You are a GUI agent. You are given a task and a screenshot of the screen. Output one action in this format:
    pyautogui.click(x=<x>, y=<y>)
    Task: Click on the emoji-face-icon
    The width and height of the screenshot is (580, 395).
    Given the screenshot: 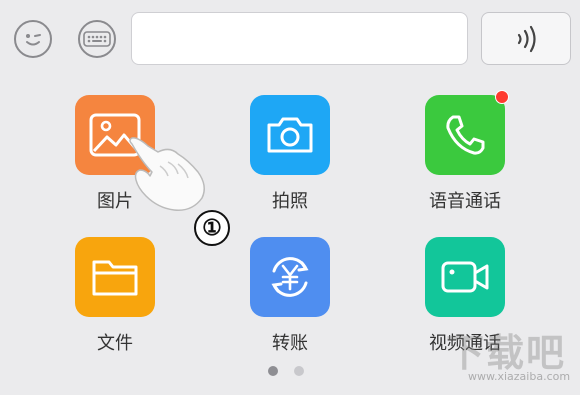 What is the action you would take?
    pyautogui.click(x=33, y=40)
    